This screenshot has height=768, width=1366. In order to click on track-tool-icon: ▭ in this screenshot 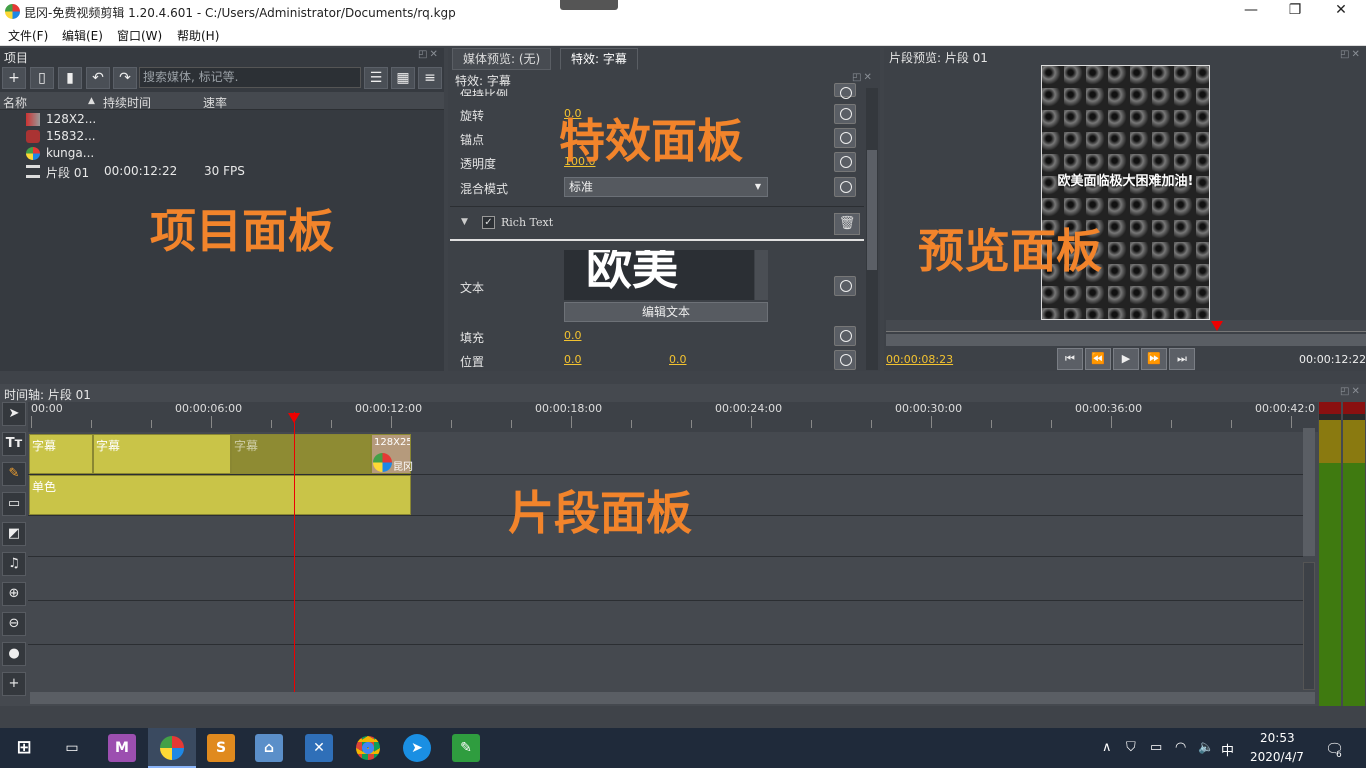, I will do `click(14, 504)`.